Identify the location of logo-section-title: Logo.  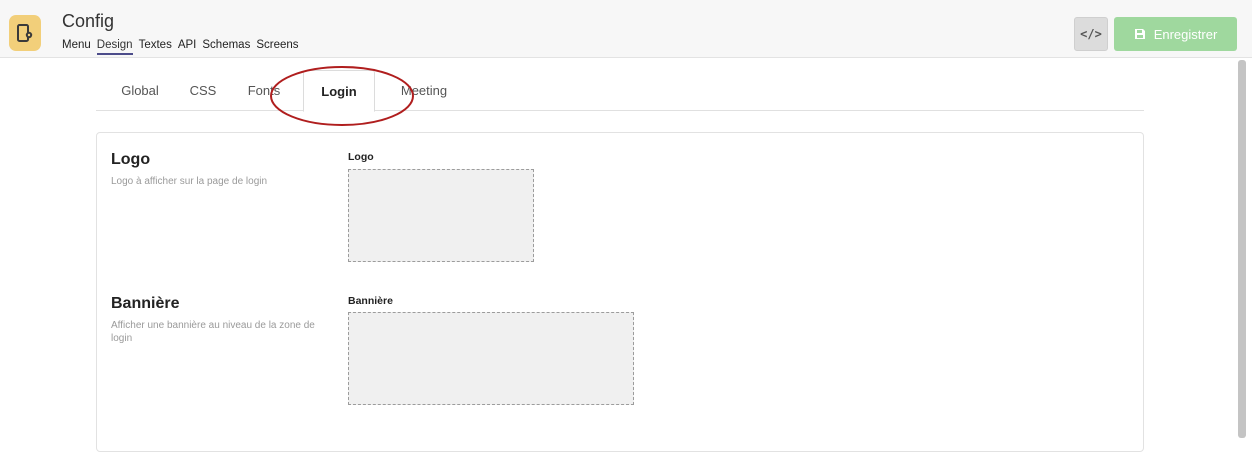
(131, 159).